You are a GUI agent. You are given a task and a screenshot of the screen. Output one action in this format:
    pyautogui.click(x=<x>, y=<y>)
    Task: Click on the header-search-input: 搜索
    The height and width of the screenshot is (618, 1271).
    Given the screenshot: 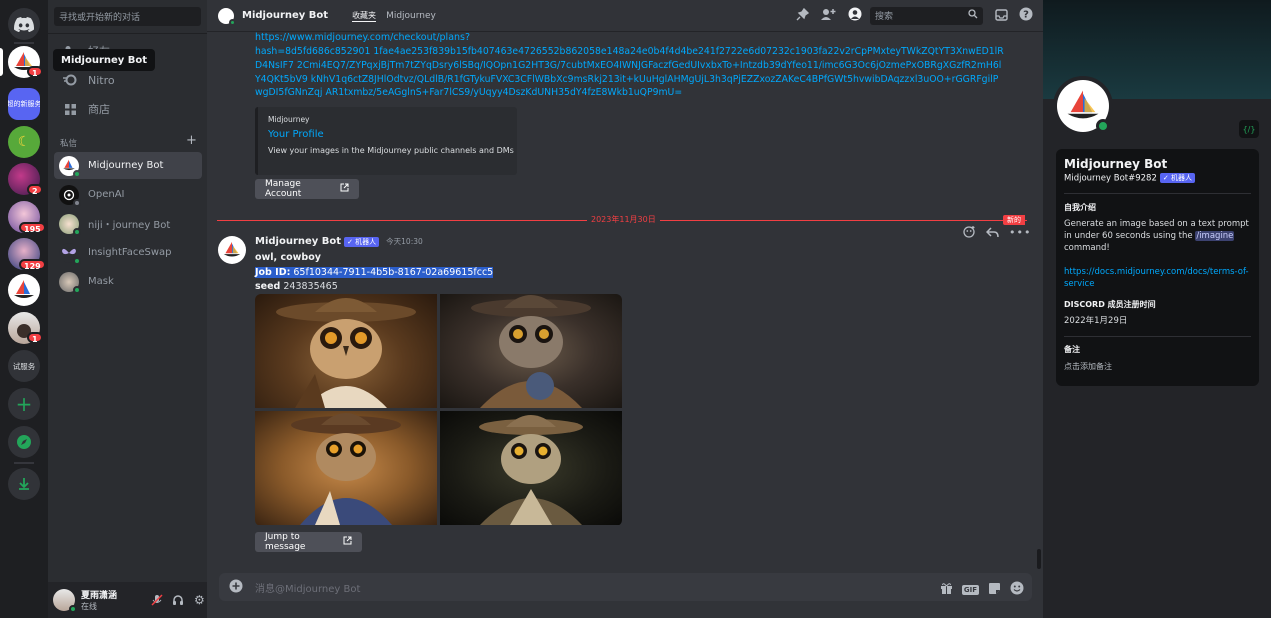 What is the action you would take?
    pyautogui.click(x=926, y=15)
    